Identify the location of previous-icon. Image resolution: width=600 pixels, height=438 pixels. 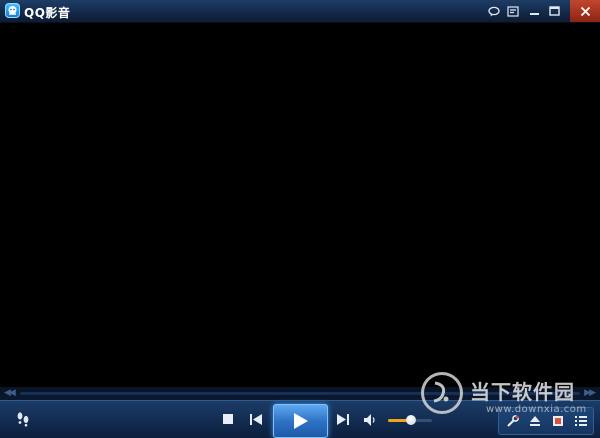
(256, 419).